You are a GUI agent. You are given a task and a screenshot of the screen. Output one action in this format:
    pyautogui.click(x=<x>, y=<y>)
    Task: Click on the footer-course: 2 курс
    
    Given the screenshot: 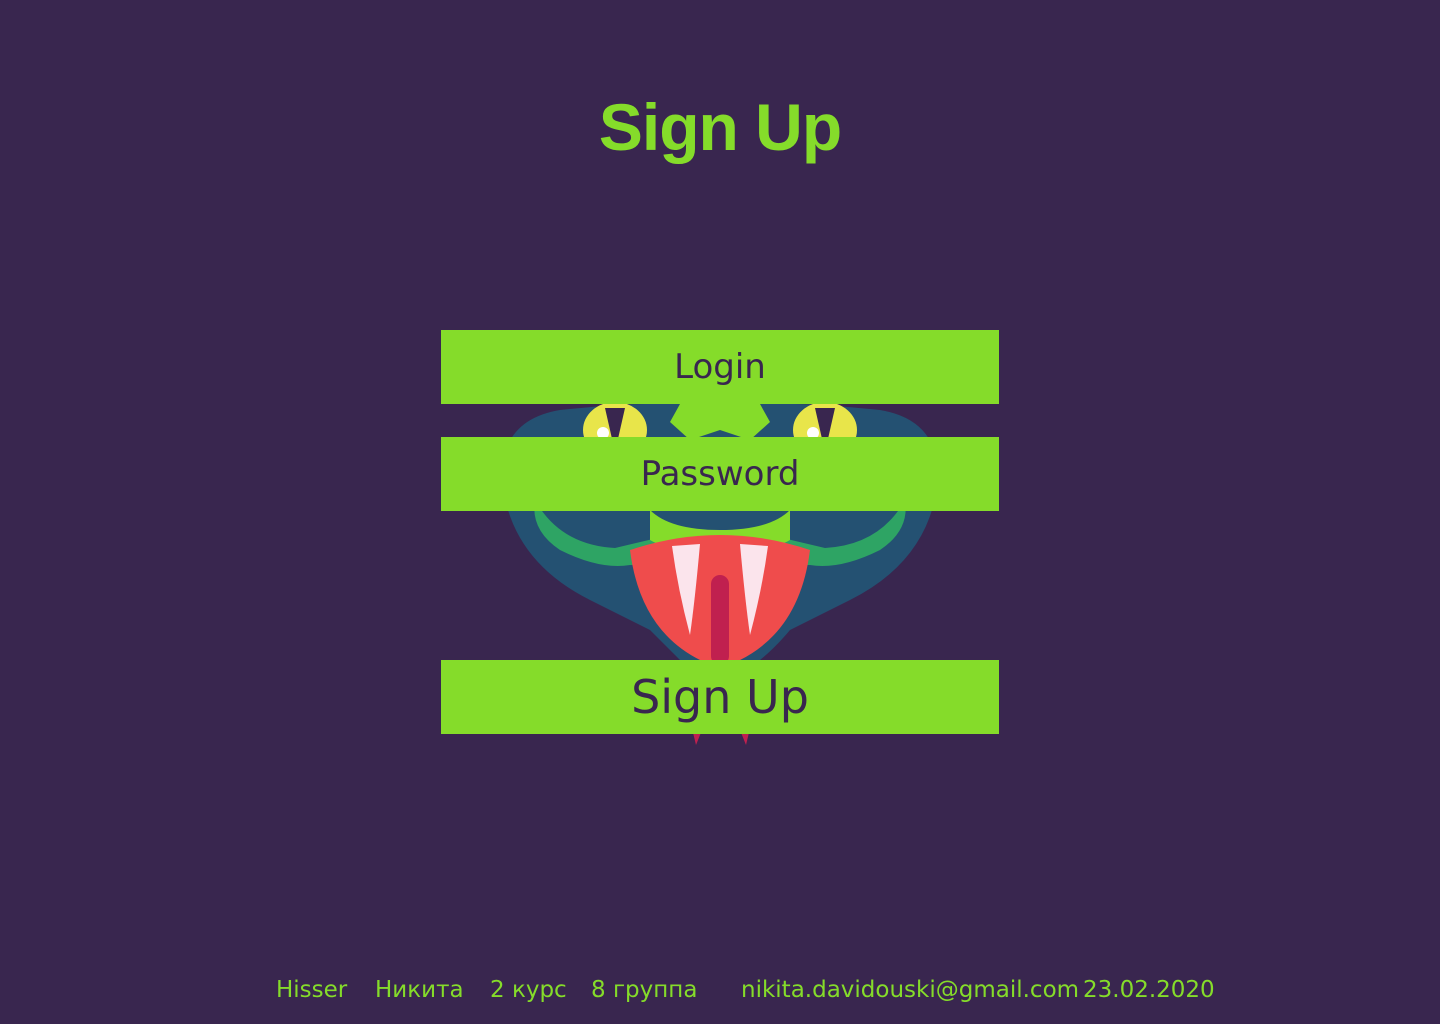 What is the action you would take?
    pyautogui.click(x=528, y=990)
    